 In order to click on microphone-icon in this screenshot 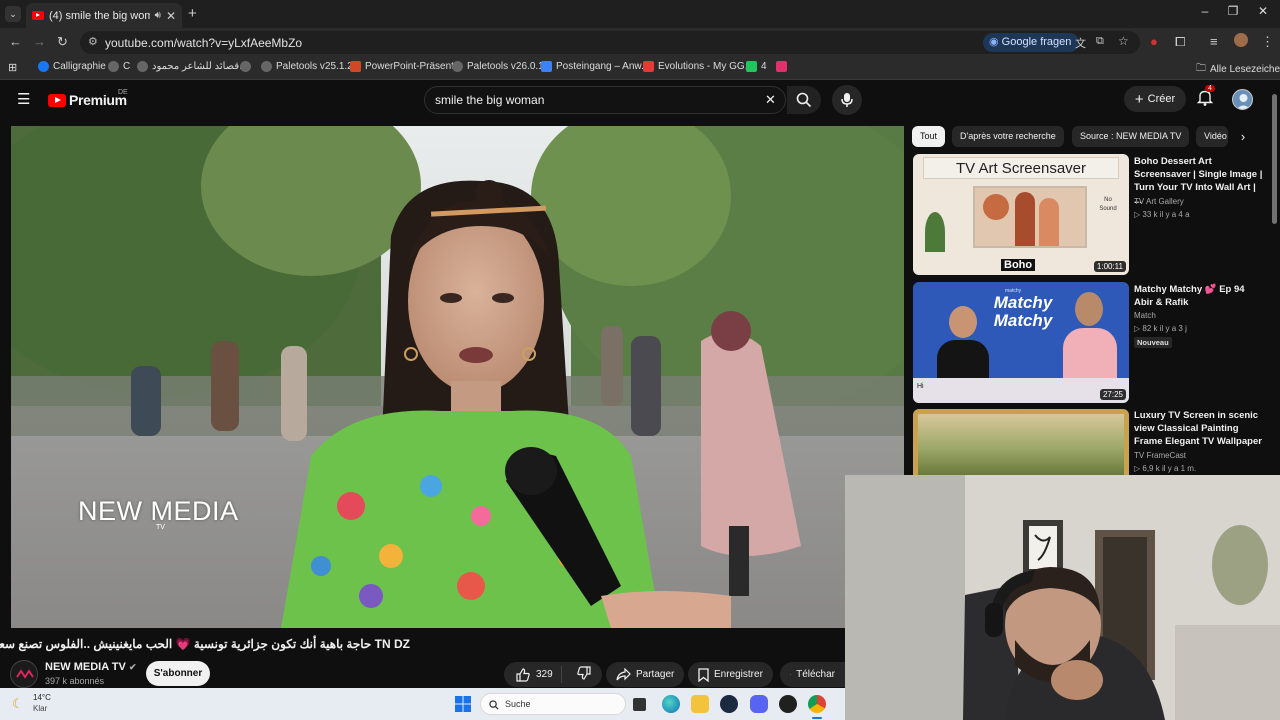, I will do `click(847, 100)`.